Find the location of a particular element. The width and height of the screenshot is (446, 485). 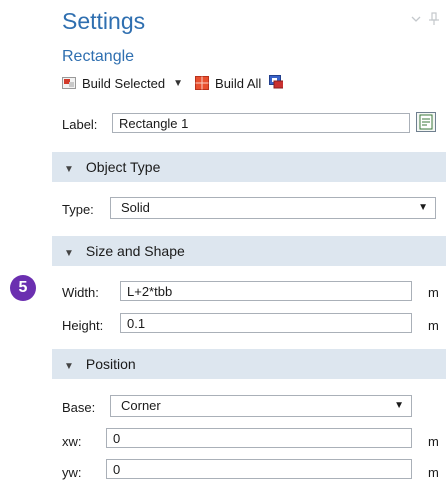

page-title: Settings is located at coordinates (104, 21).